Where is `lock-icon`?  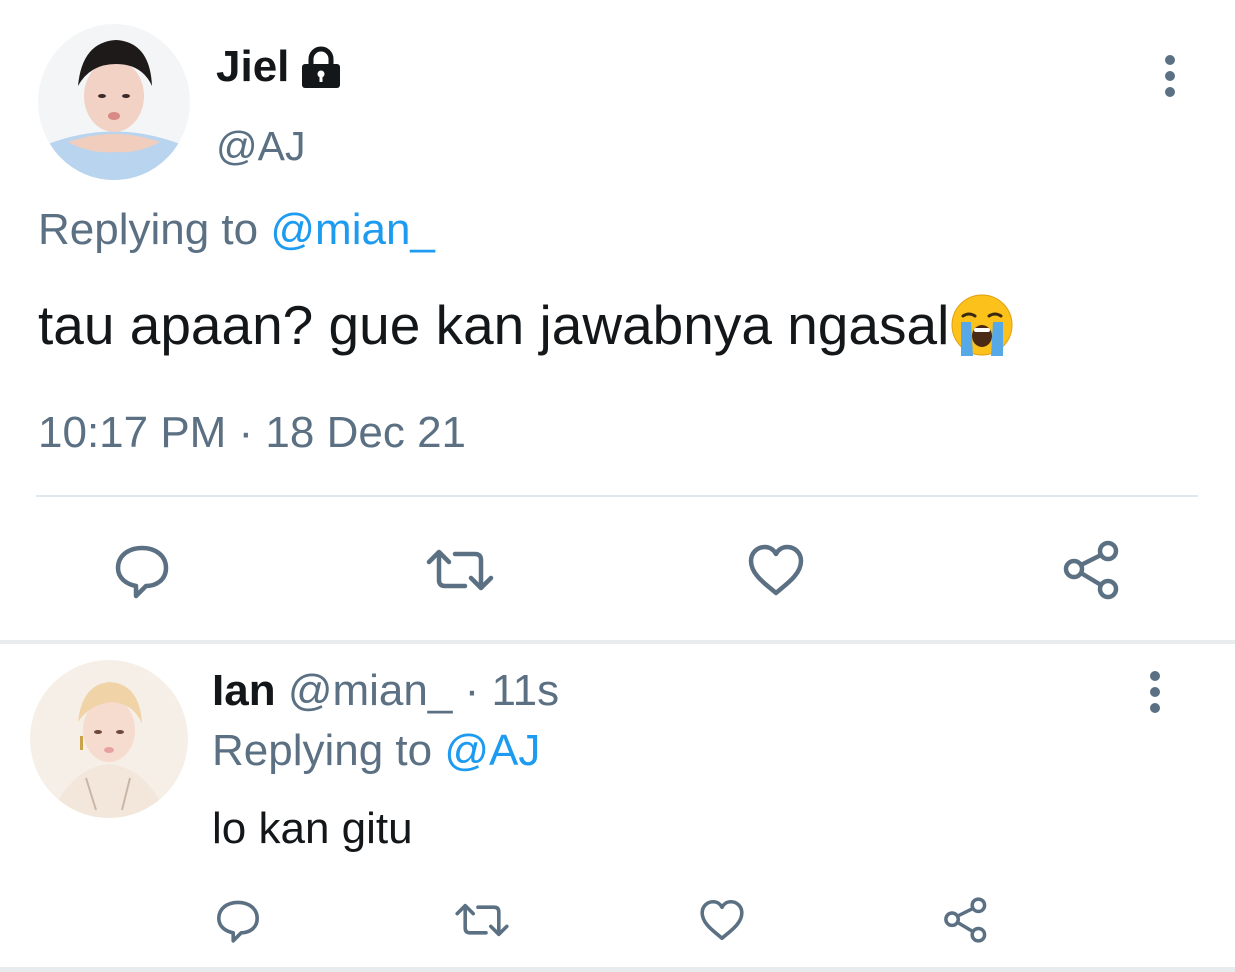 lock-icon is located at coordinates (321, 67).